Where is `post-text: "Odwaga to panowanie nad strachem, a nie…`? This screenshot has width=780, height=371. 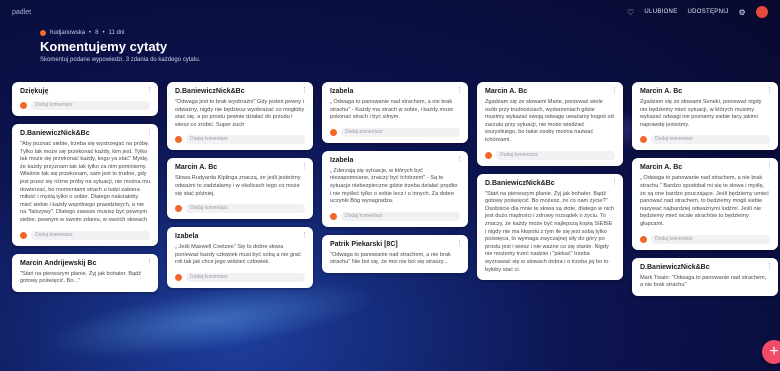
post-text: "Odwaga to panowanie nad strachem, a nie… is located at coordinates (390, 258).